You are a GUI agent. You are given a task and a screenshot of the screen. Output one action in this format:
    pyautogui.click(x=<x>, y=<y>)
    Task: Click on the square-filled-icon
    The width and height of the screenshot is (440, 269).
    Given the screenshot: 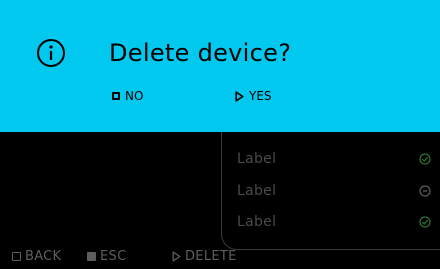 What is the action you would take?
    pyautogui.click(x=91, y=256)
    